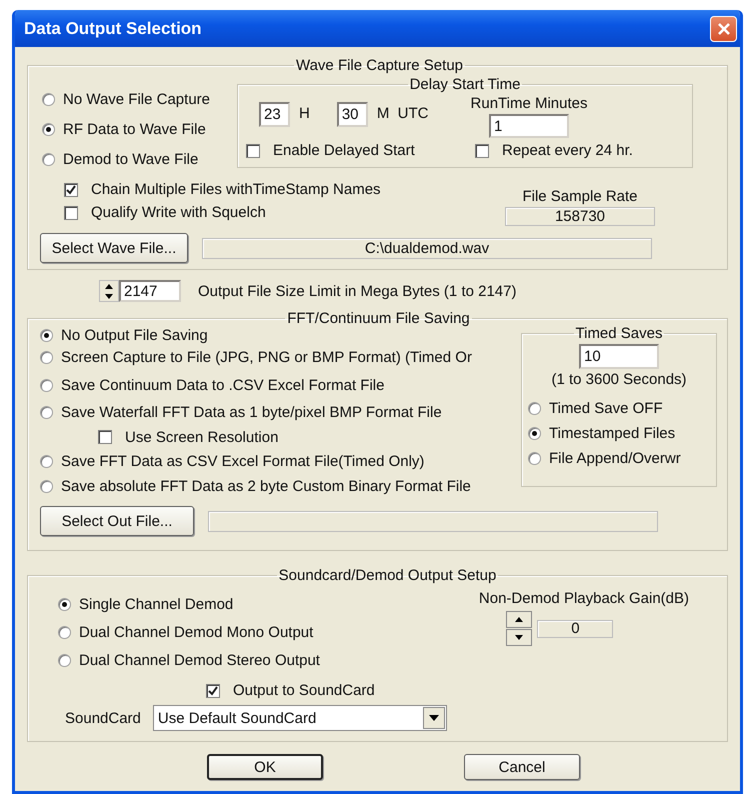 This screenshot has width=744, height=794. What do you see at coordinates (242, 461) in the screenshot?
I see `radio-label: Save FFT Data as CSV Excel Format File(Timed Only)` at bounding box center [242, 461].